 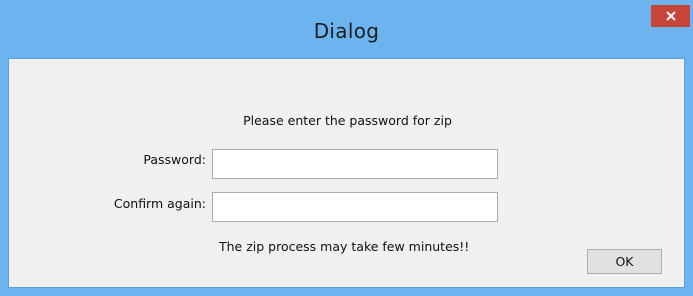 What do you see at coordinates (159, 203) in the screenshot?
I see `confirm-password-label: Confirm again:` at bounding box center [159, 203].